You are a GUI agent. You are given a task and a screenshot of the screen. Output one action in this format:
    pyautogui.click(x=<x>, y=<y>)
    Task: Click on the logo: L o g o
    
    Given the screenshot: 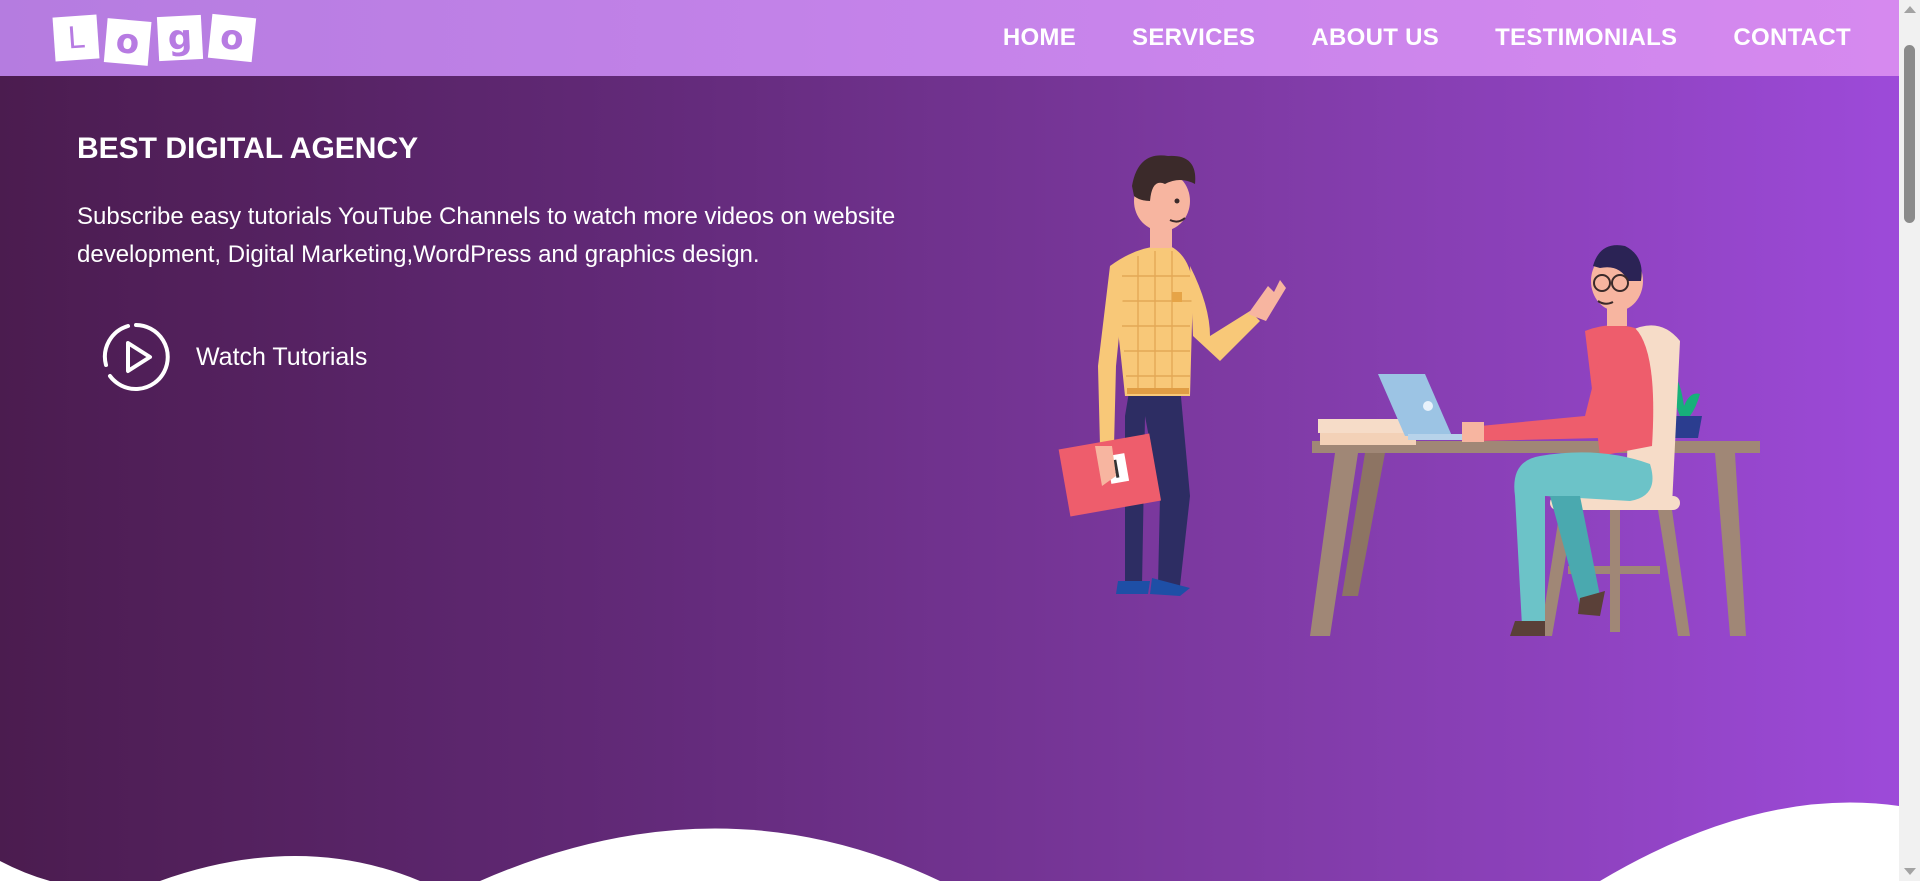 What is the action you would take?
    pyautogui.click(x=154, y=39)
    